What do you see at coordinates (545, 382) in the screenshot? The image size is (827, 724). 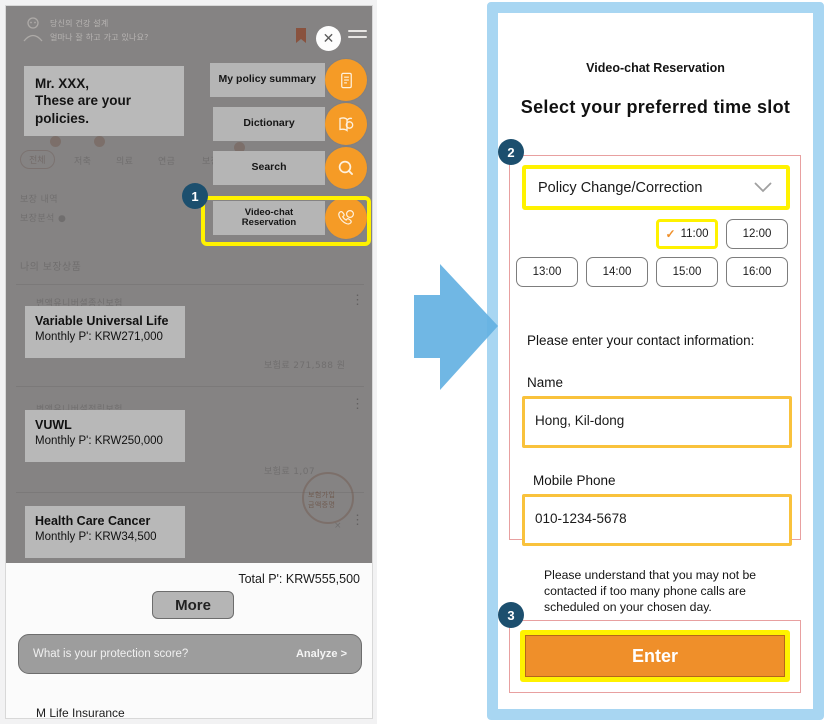 I see `name-field-label: Name` at bounding box center [545, 382].